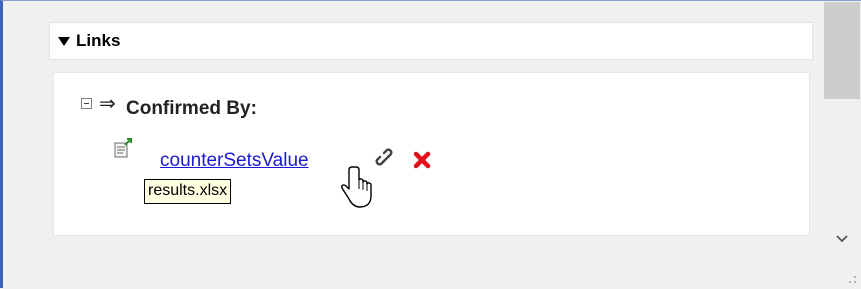  What do you see at coordinates (64, 41) in the screenshot?
I see `triangle-down-icon` at bounding box center [64, 41].